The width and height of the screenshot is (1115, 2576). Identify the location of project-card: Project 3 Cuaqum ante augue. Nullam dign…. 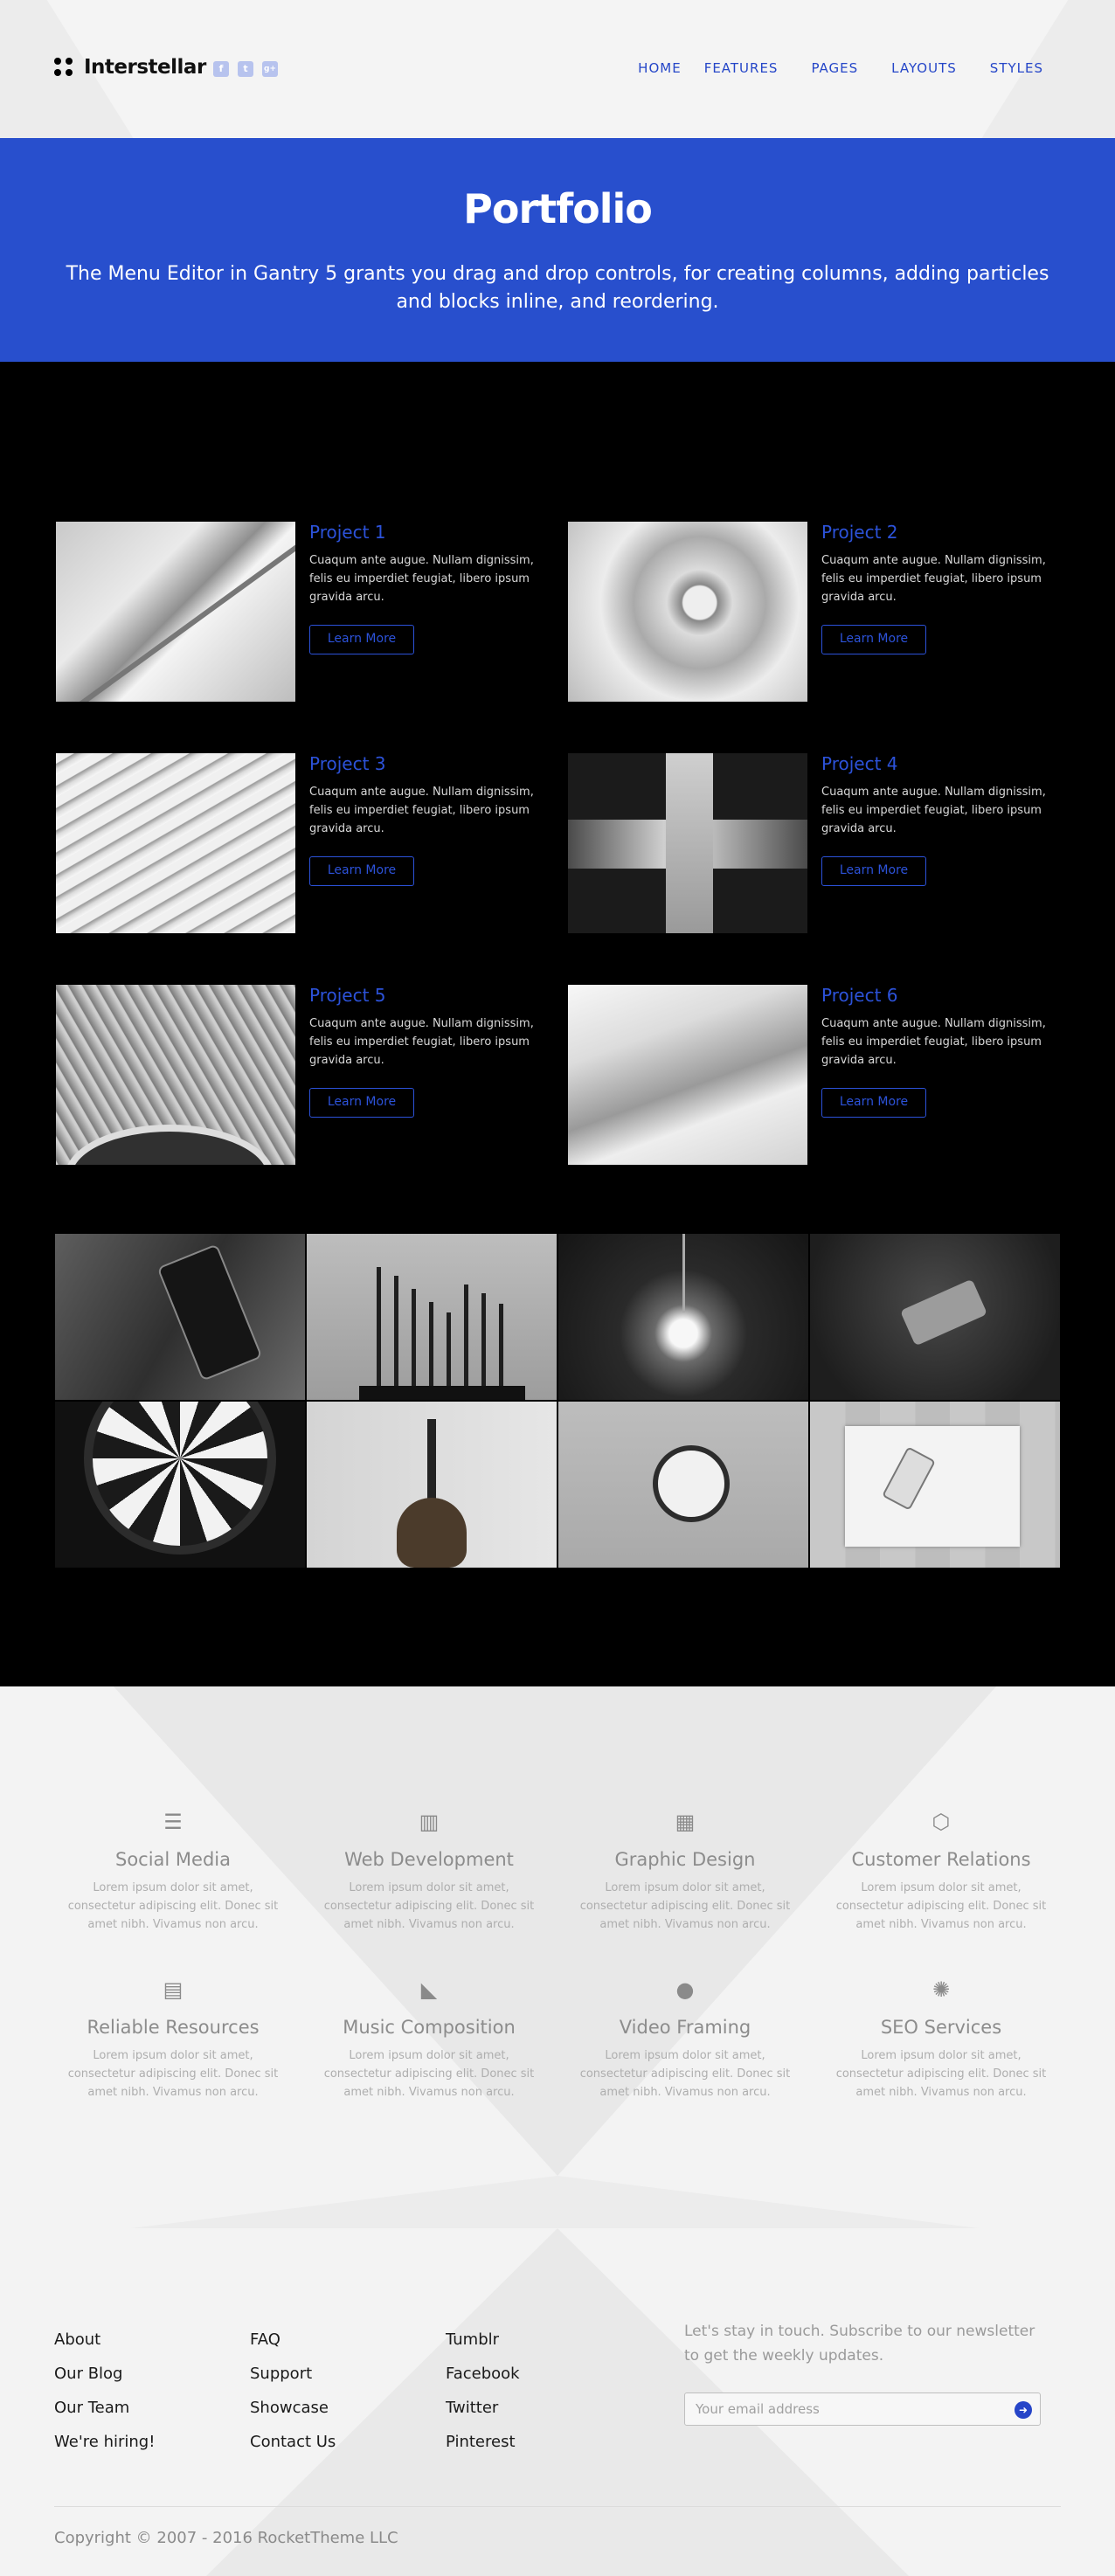
(301, 843).